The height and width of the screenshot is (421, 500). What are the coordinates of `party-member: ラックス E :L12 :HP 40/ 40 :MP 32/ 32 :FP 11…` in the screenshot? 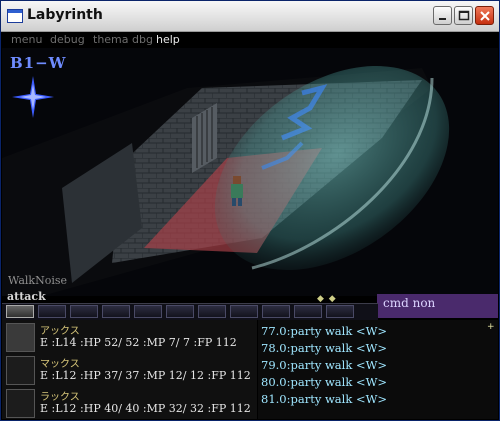 It's located at (129, 403).